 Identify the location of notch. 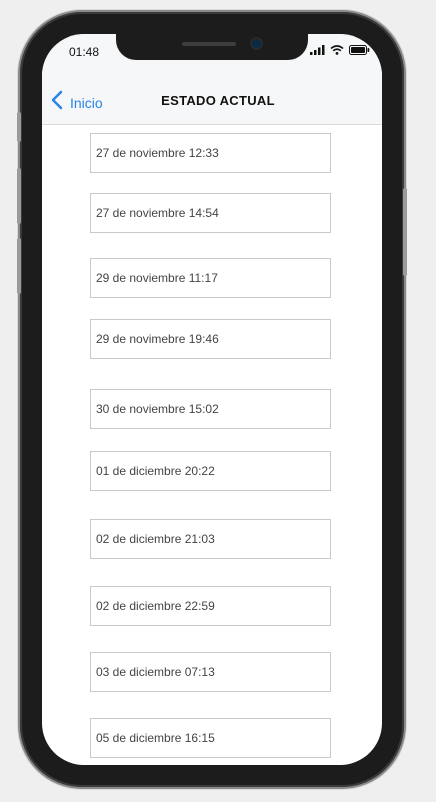
(212, 47).